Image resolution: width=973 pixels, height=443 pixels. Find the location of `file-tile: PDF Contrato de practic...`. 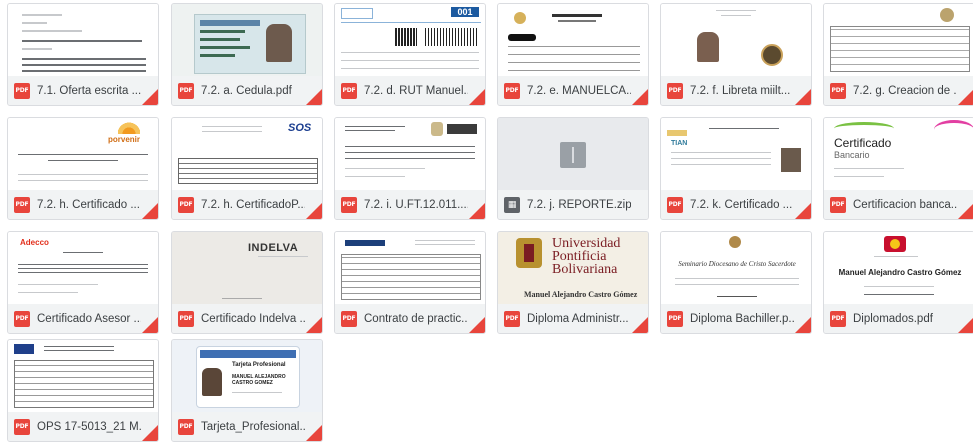

file-tile: PDF Contrato de practic... is located at coordinates (410, 282).